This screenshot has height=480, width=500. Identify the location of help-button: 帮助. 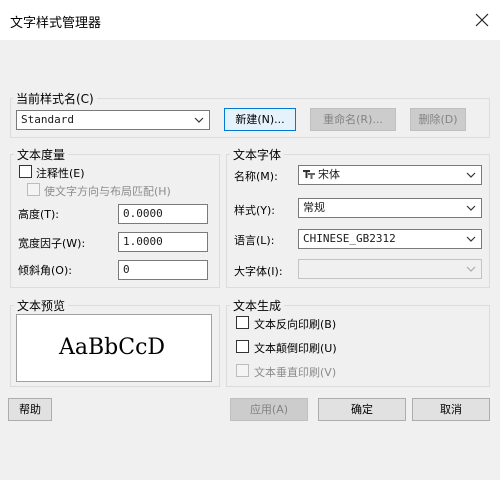
(30, 409).